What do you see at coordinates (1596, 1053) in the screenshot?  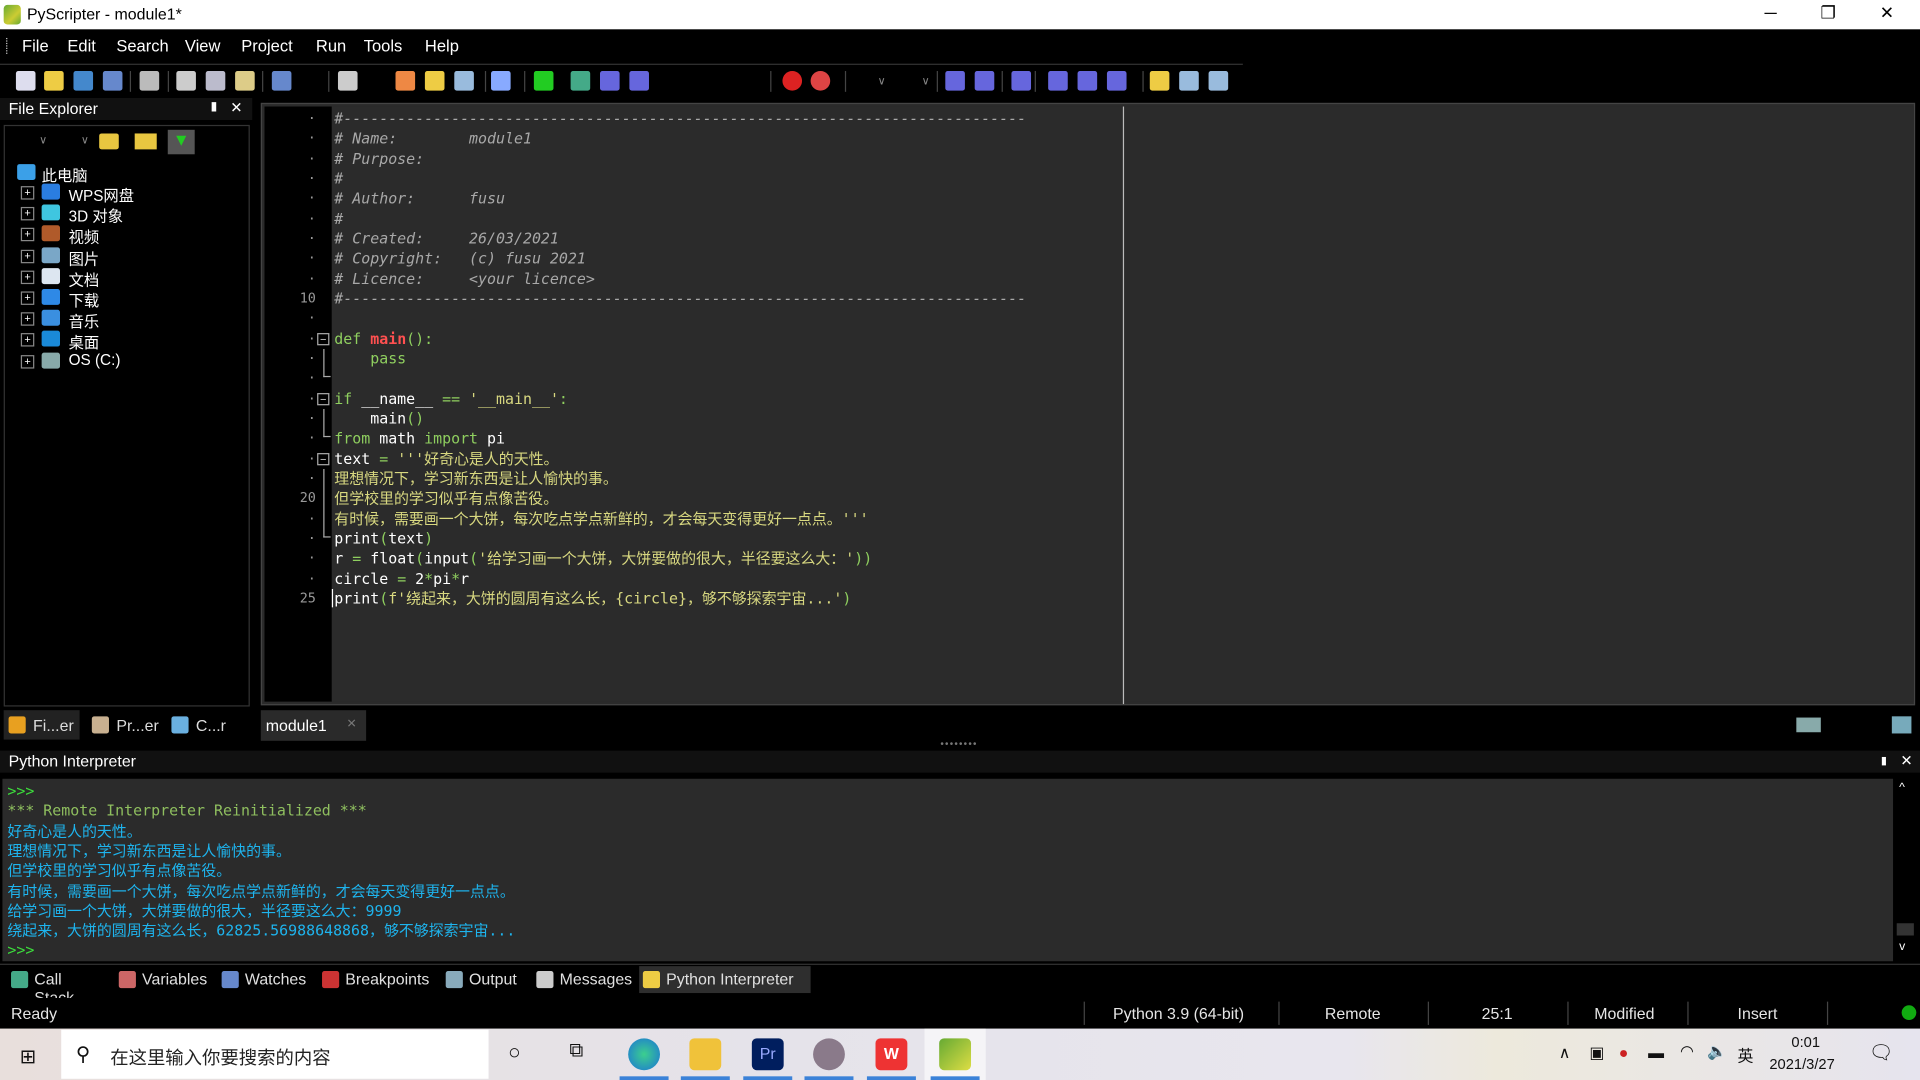 I see `tray-app-icon: ▣` at bounding box center [1596, 1053].